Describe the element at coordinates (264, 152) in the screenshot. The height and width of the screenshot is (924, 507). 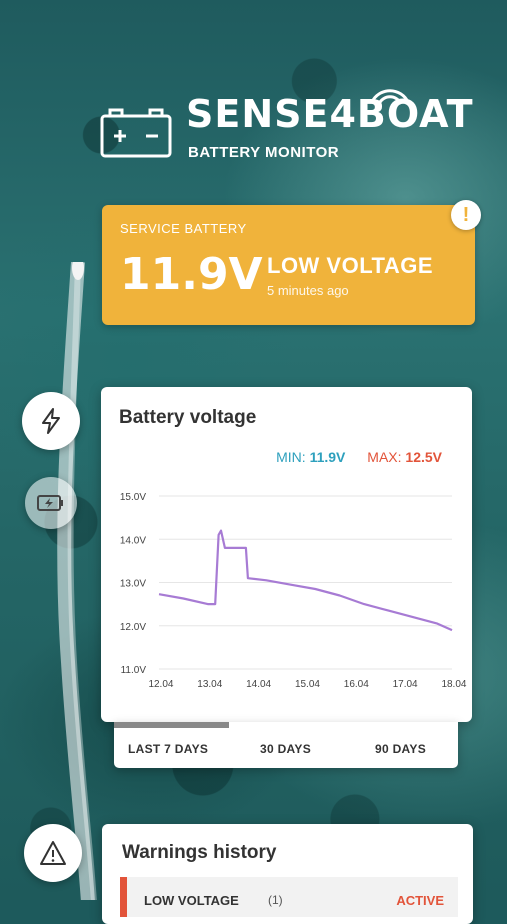
I see `brand-subtitle: BATTERY MONITOR` at that location.